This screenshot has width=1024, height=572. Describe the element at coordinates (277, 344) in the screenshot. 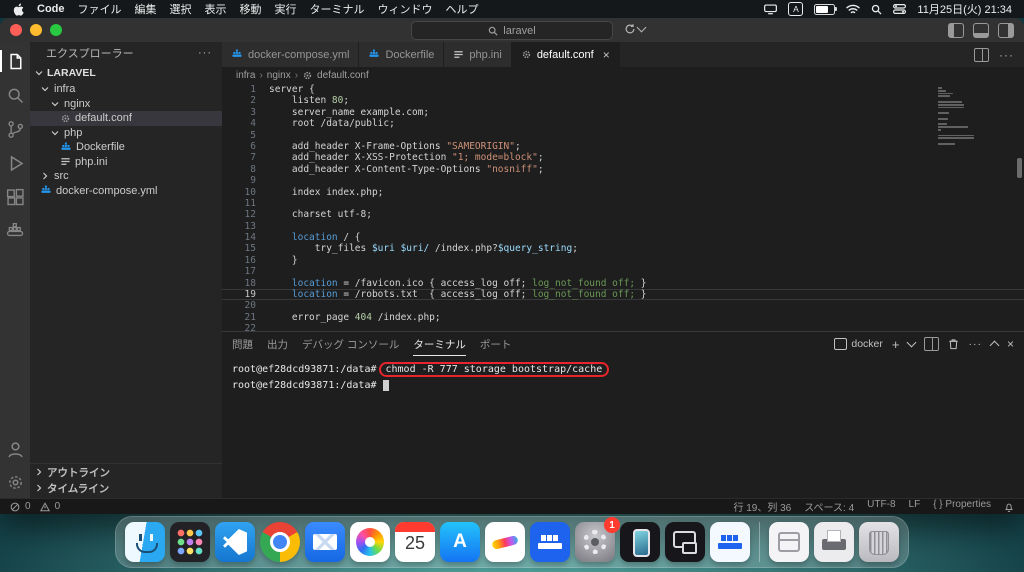

I see `panel-tab-出力: 出力` at that location.